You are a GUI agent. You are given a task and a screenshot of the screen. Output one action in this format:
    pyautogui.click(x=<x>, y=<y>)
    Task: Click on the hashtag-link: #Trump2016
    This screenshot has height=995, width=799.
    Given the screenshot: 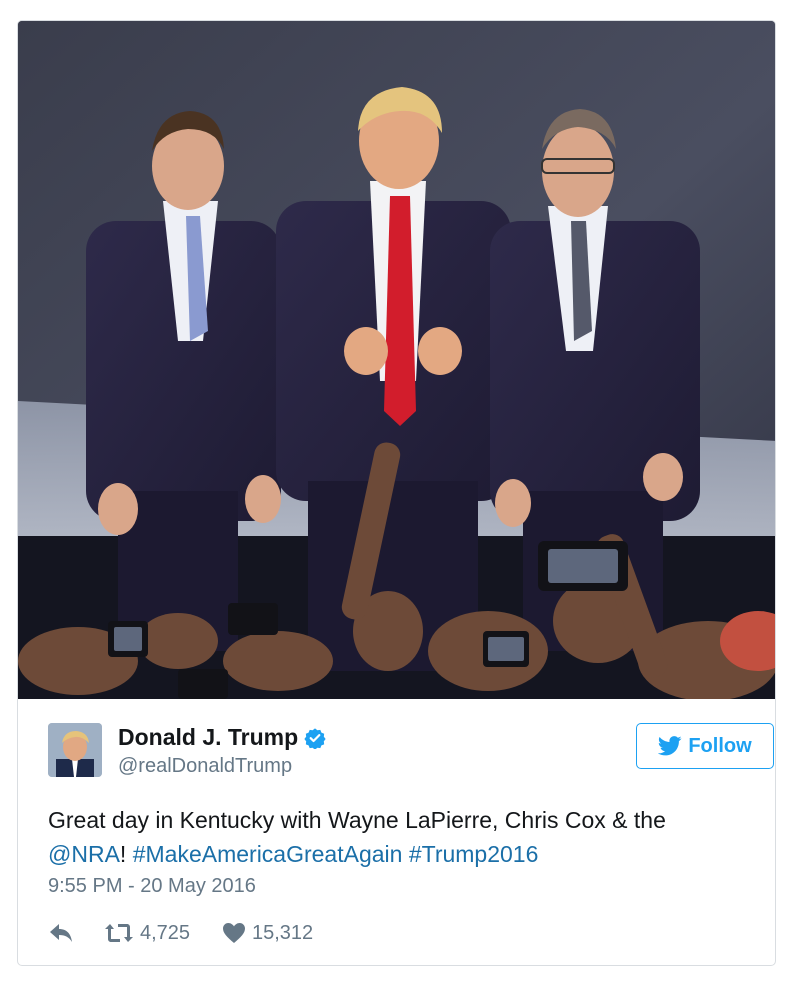 What is the action you would take?
    pyautogui.click(x=474, y=854)
    